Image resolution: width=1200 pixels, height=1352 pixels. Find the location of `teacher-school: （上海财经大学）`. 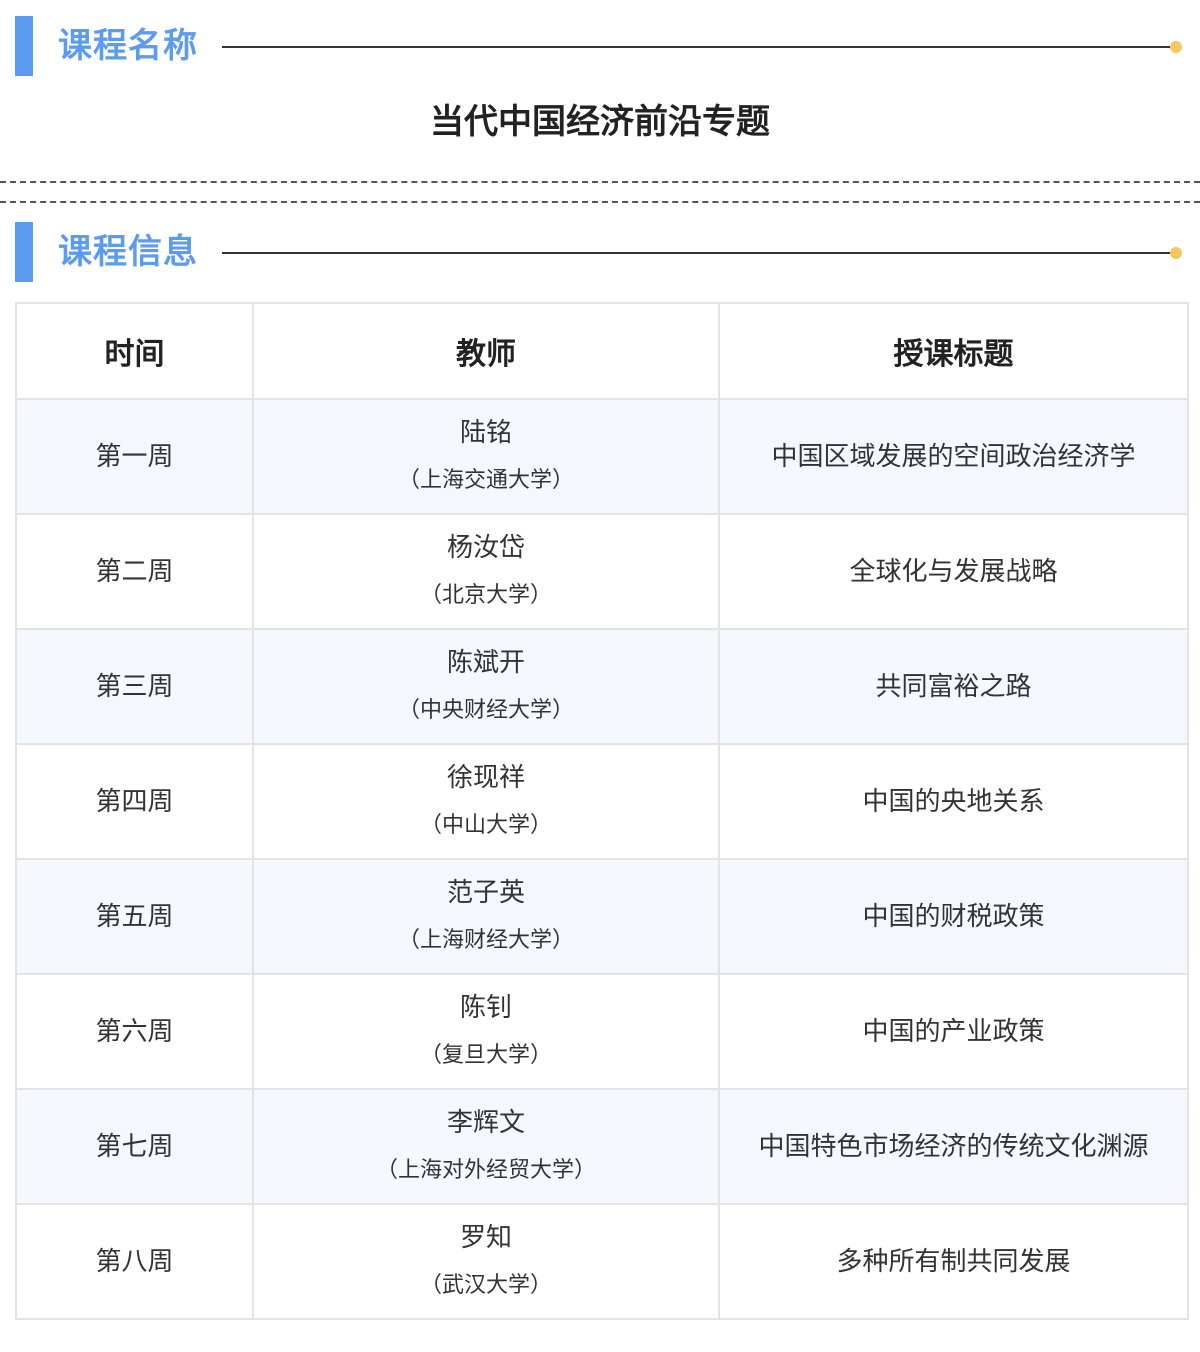

teacher-school: （上海财经大学） is located at coordinates (485, 940).